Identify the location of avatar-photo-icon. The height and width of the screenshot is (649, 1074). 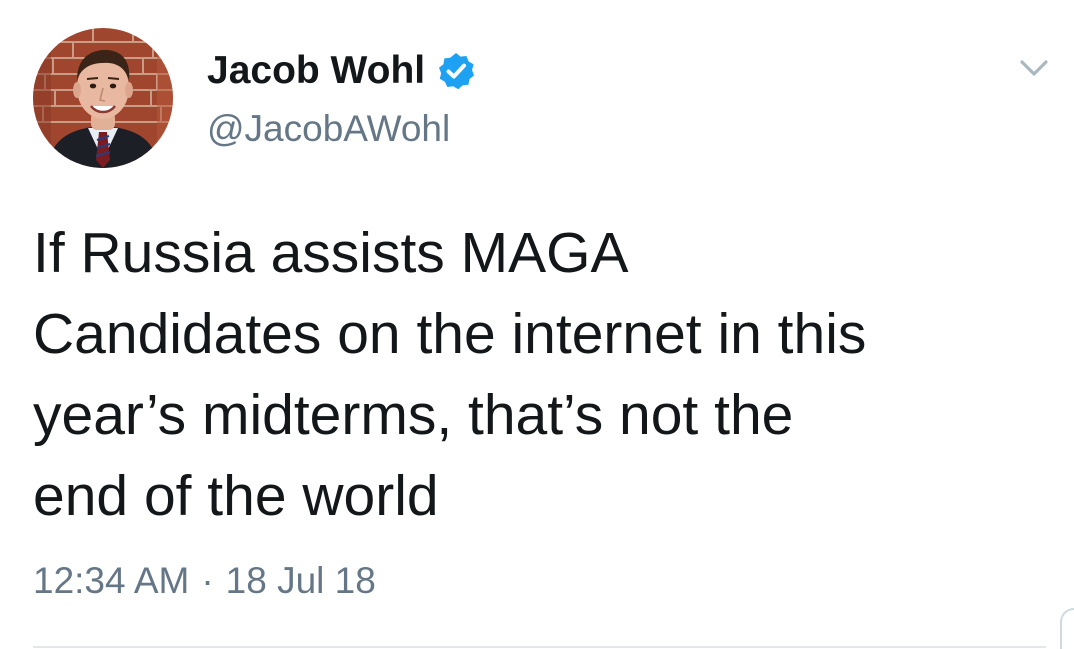
(103, 98).